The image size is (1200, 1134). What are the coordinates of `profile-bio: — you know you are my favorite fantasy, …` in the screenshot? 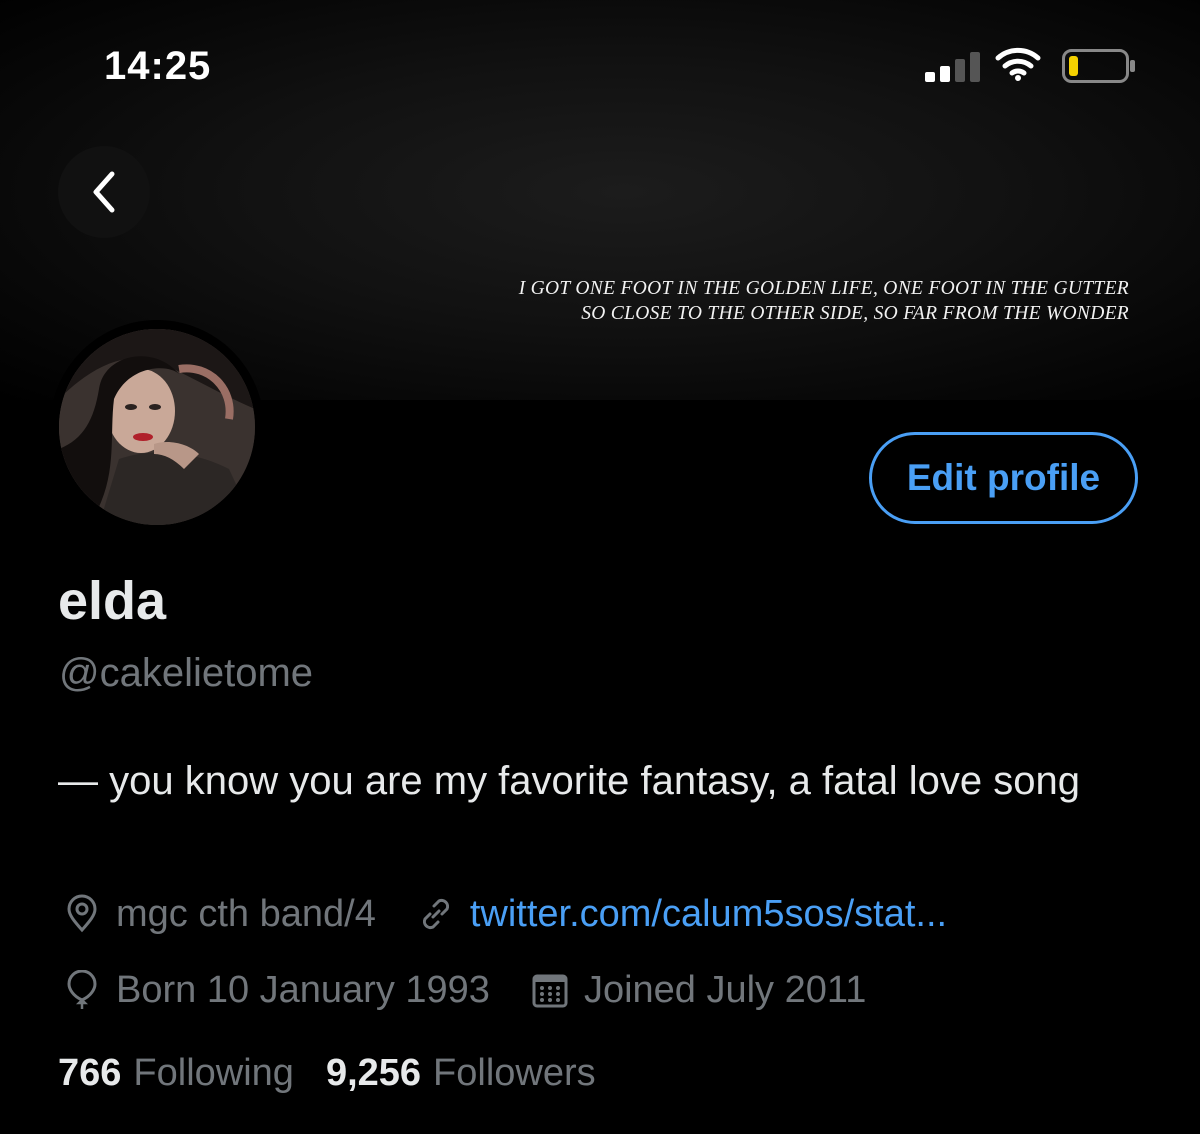 It's located at (569, 781).